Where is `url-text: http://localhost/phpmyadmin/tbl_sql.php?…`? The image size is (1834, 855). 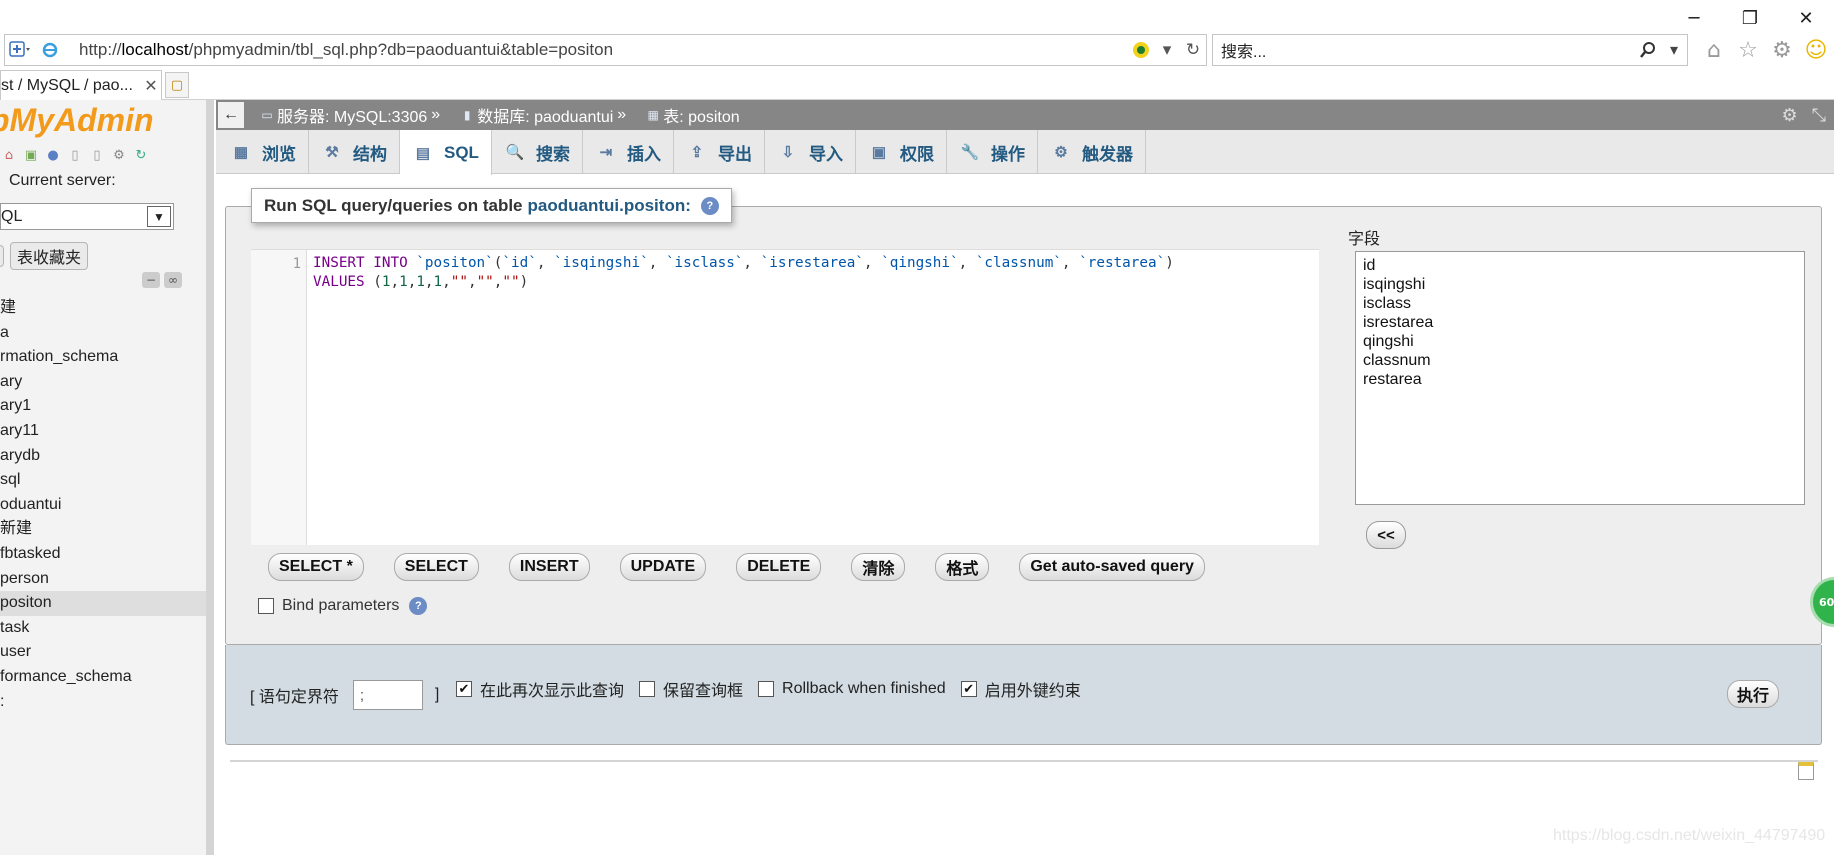 url-text: http://localhost/phpmyadmin/tbl_sql.php?… is located at coordinates (603, 50).